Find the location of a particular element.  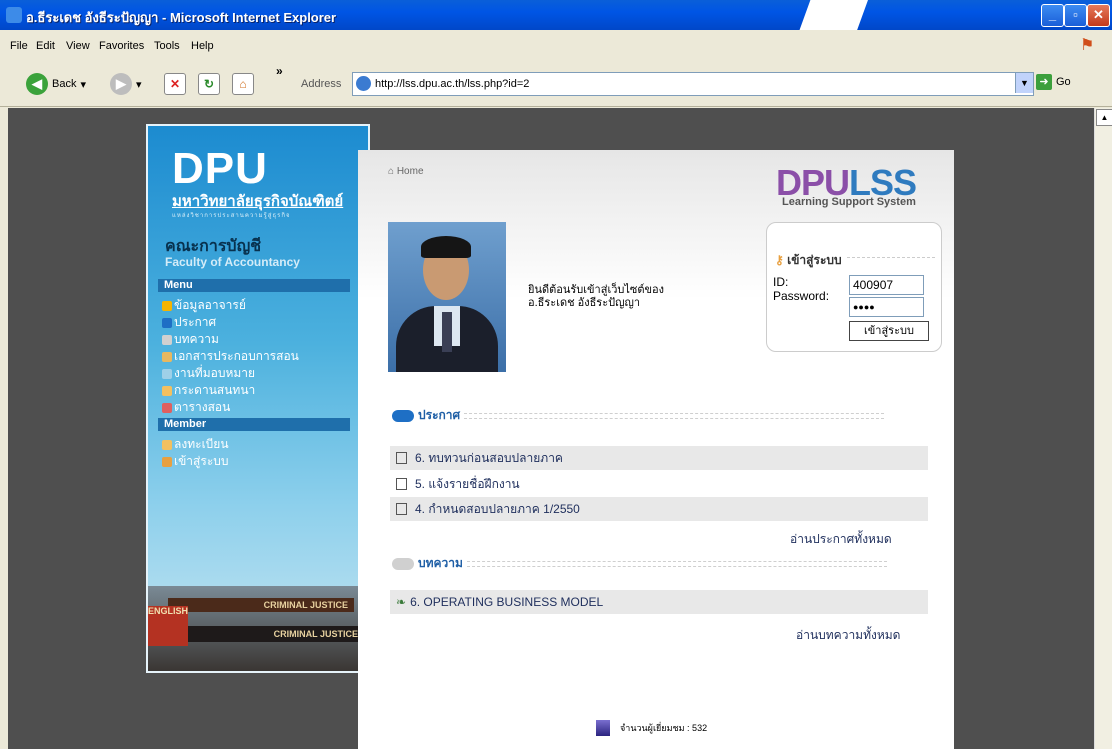

brand-subtitle: Learning Support System is located at coordinates (849, 202).